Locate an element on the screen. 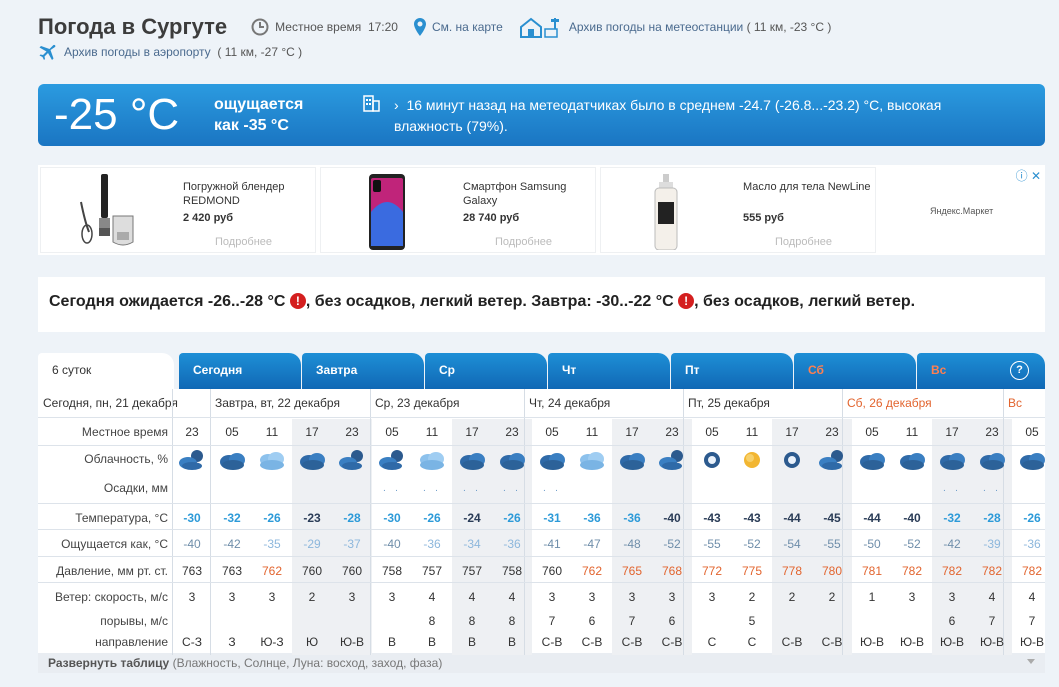 The image size is (1059, 687). temp-cell: -24 is located at coordinates (472, 518).